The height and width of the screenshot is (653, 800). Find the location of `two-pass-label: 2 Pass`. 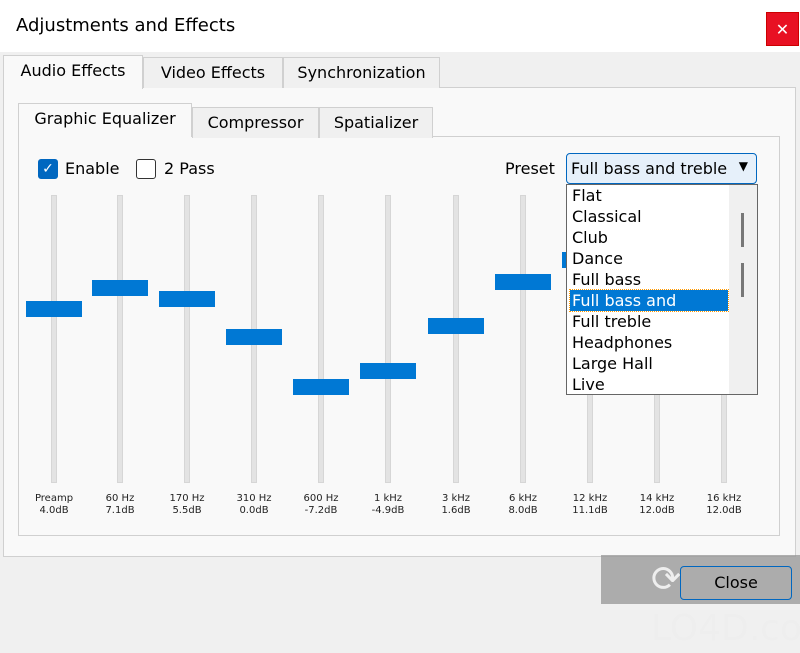

two-pass-label: 2 Pass is located at coordinates (189, 168).